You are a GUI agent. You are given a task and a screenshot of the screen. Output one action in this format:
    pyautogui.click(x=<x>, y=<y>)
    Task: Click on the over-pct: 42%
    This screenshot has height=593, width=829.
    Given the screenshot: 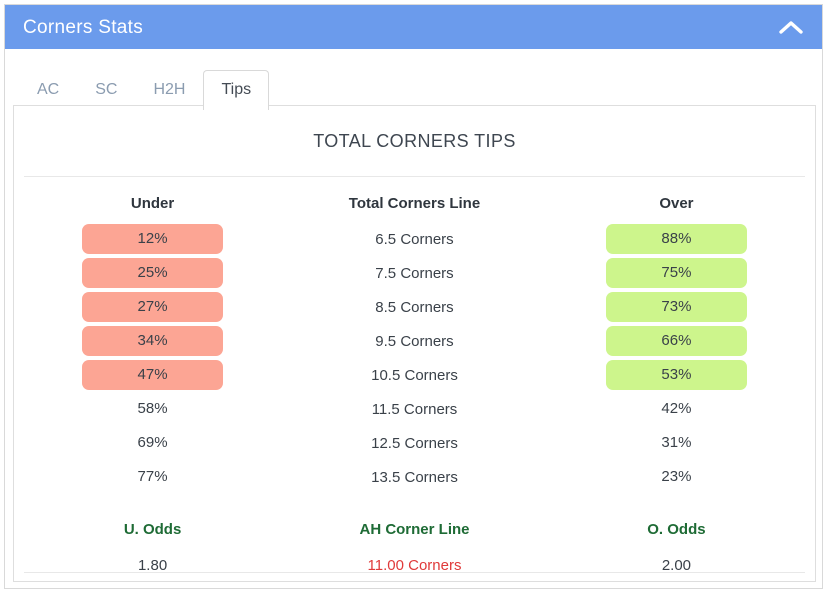 What is the action you would take?
    pyautogui.click(x=676, y=408)
    